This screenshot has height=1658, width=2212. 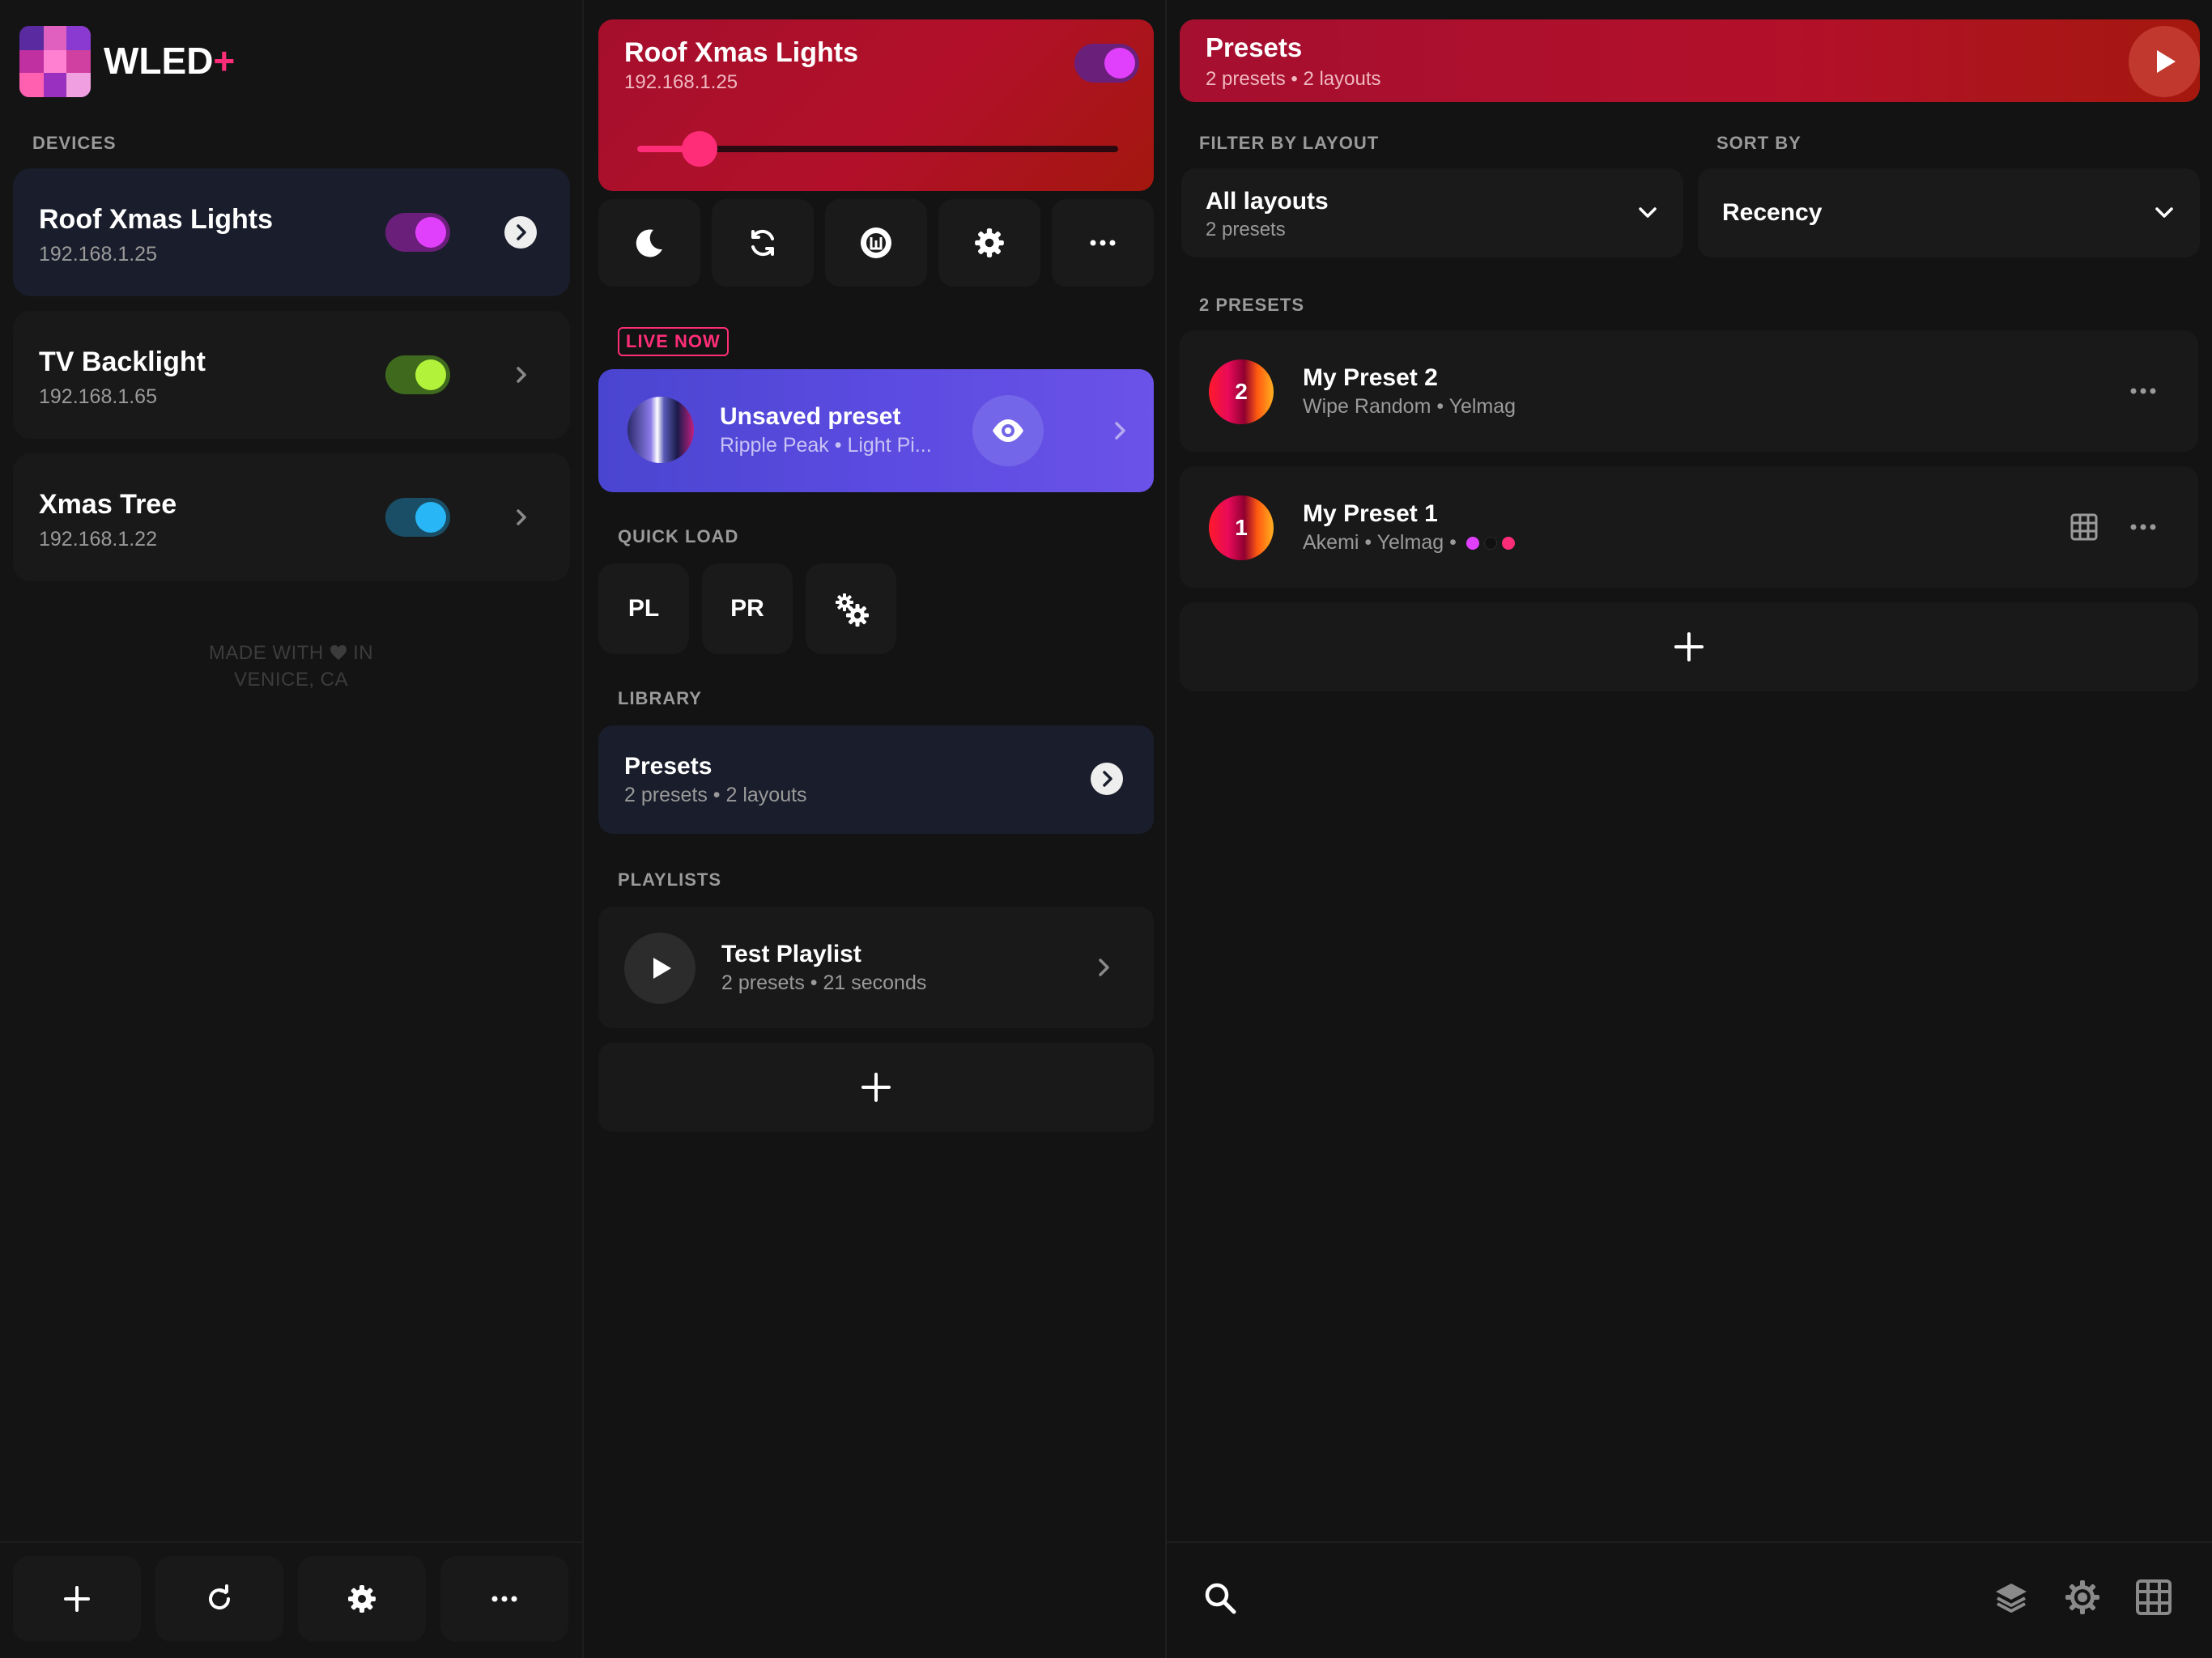 I want to click on playlists-label: PLAYLISTS, so click(x=669, y=879).